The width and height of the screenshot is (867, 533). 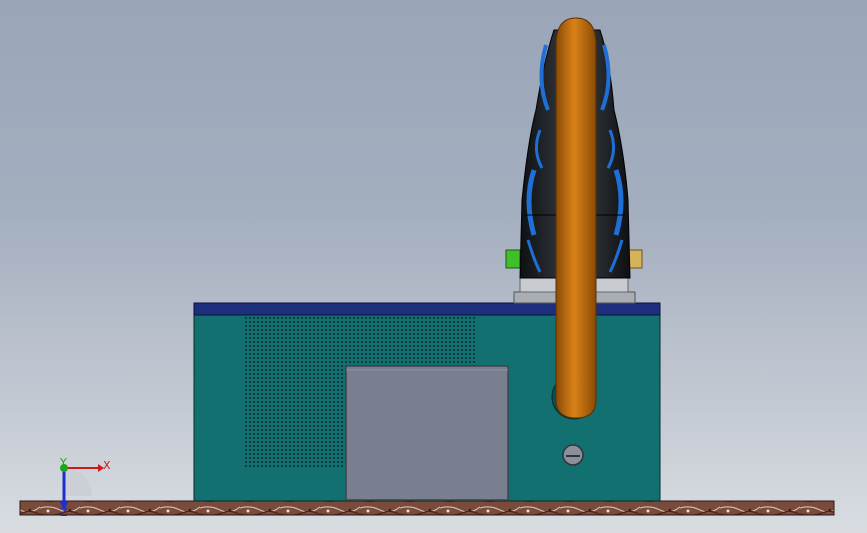 What do you see at coordinates (63, 462) in the screenshot?
I see `y-axis-label: Y` at bounding box center [63, 462].